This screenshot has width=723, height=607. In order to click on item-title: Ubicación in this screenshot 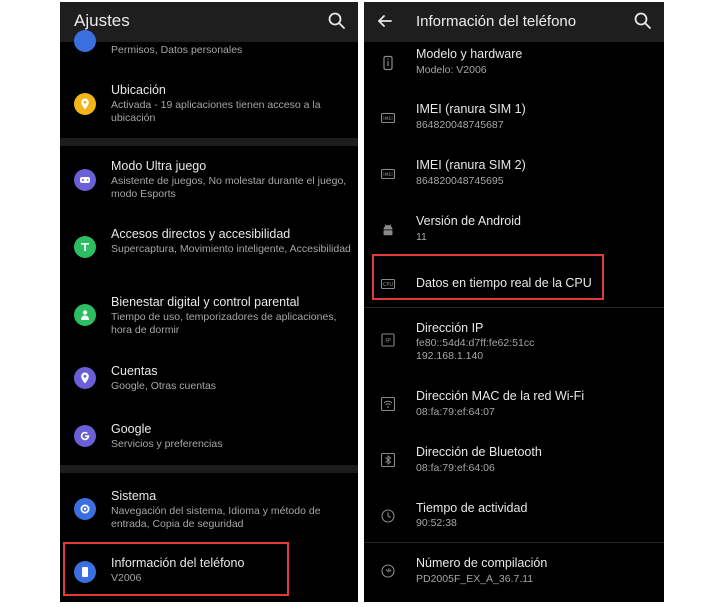, I will do `click(138, 90)`.